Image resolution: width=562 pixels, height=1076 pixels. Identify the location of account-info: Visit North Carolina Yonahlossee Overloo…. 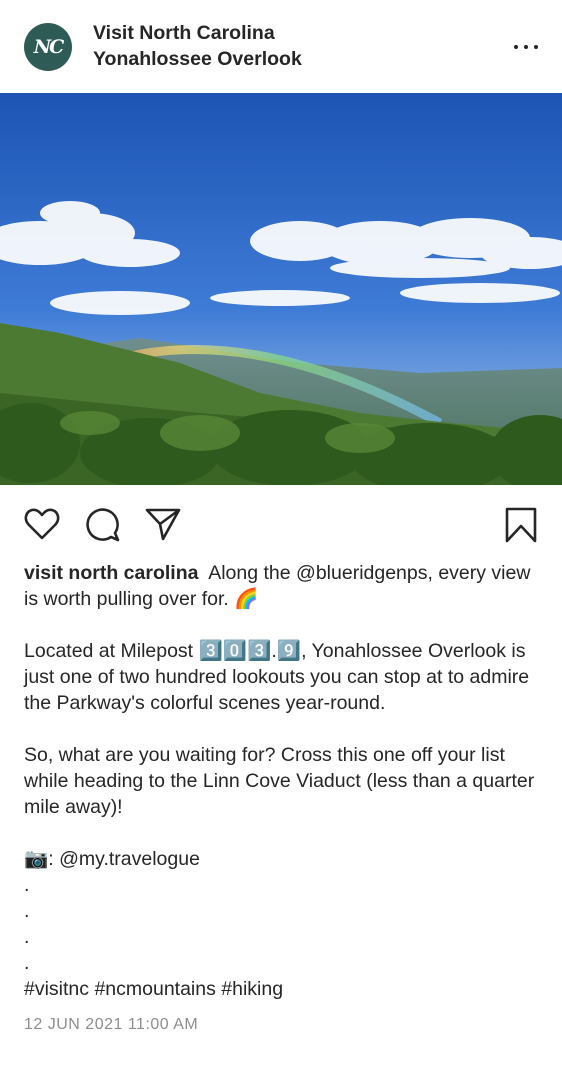
(197, 46).